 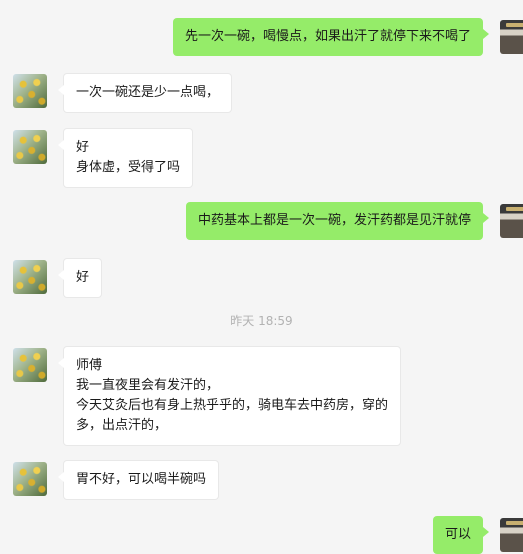 I want to click on message-bubble-incoming: 一次一碗还是少一点喝，, so click(x=145, y=93).